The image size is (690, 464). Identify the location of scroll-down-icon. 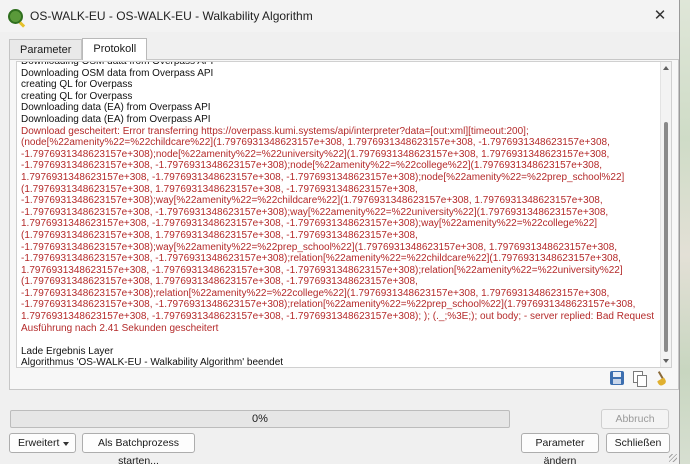
(666, 361).